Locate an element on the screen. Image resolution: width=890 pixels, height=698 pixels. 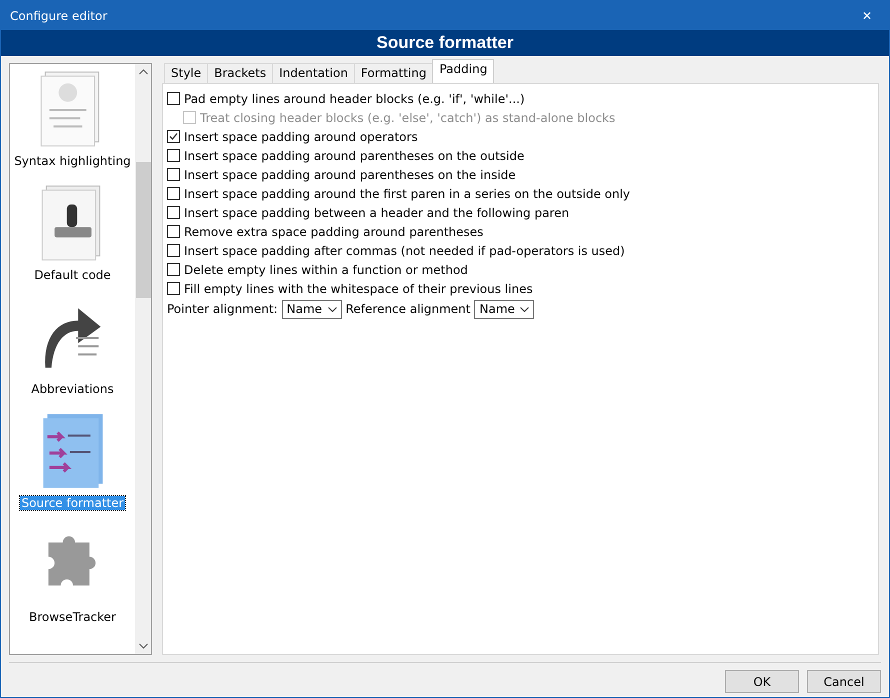
sidebar-item: Syntax highlighting is located at coordinates (72, 161).